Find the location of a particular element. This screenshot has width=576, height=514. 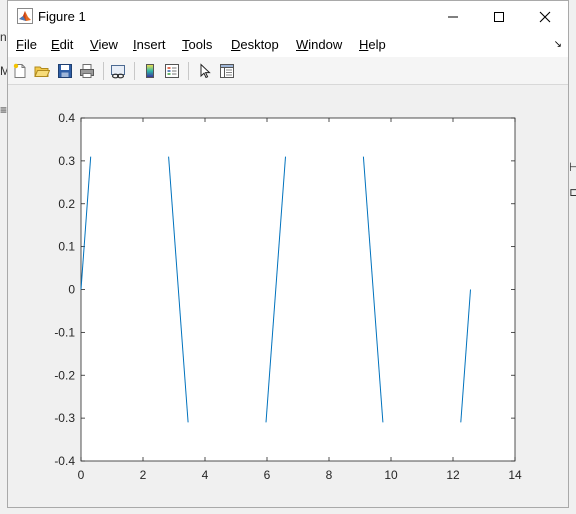

background-window-fragment: n is located at coordinates (3, 37).